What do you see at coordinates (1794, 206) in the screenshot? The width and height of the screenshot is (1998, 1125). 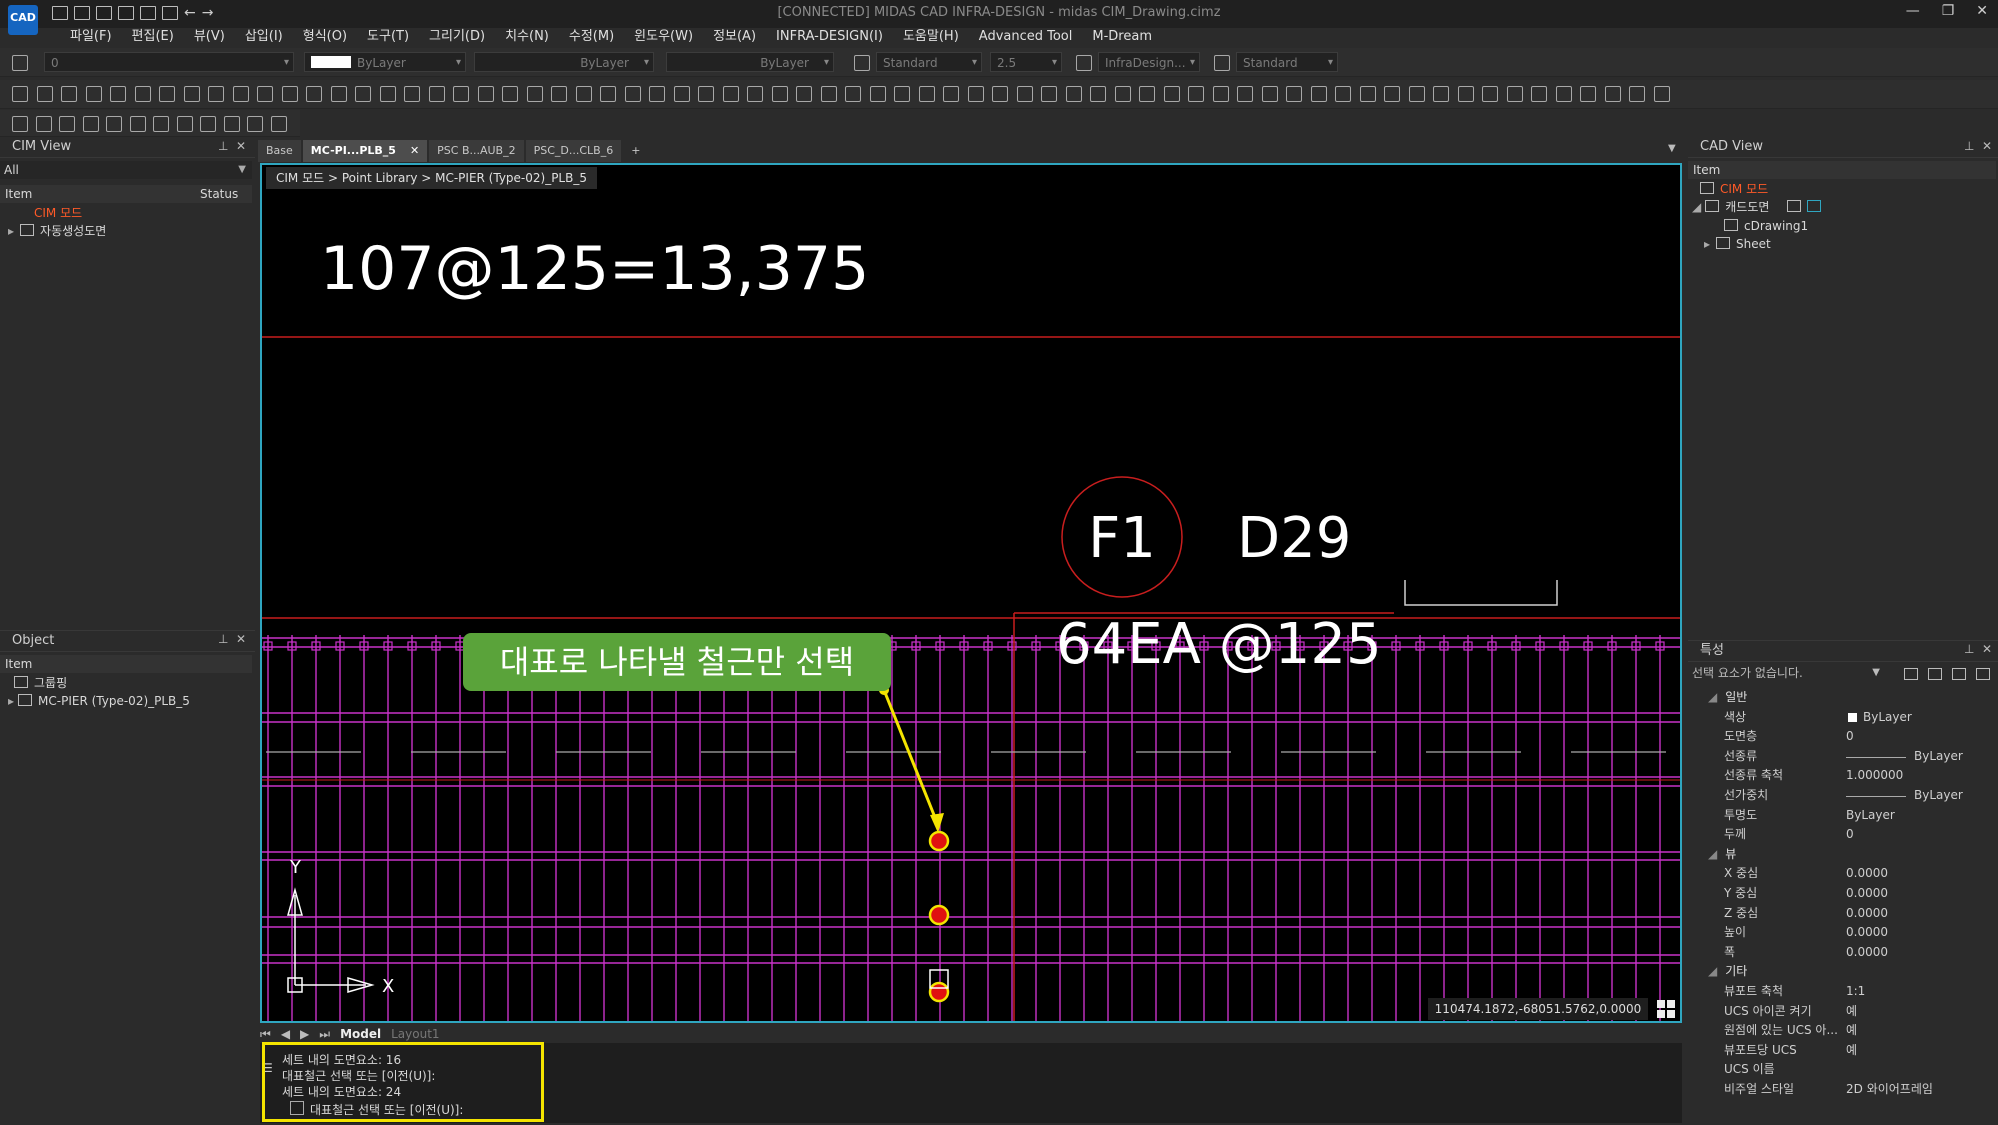 I see `view-icon` at bounding box center [1794, 206].